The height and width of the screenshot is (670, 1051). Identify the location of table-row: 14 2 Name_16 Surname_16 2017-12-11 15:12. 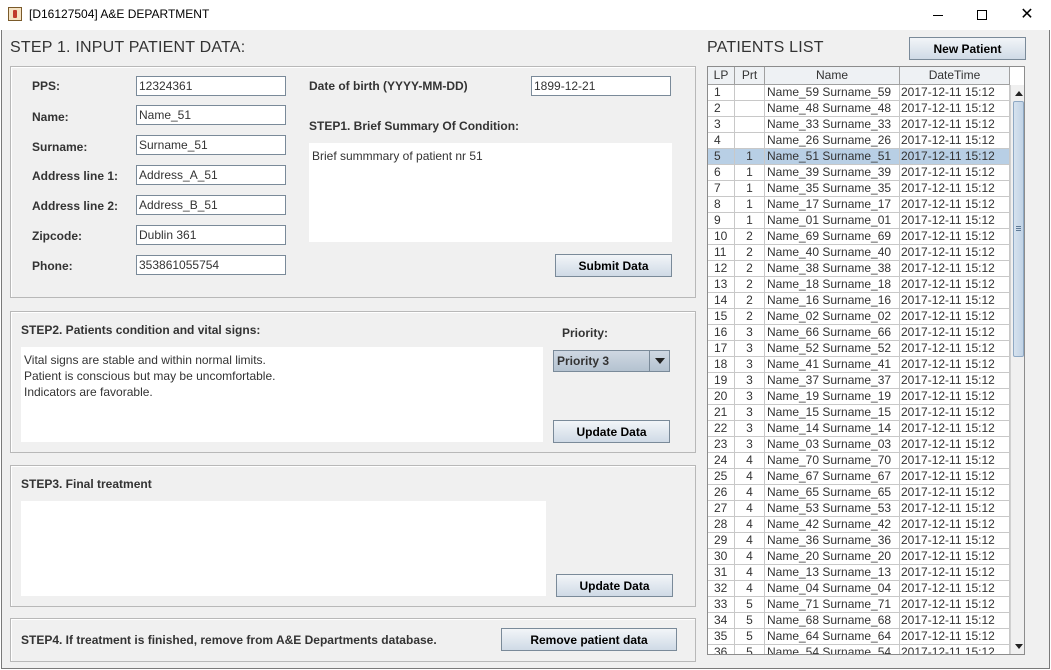
(859, 301).